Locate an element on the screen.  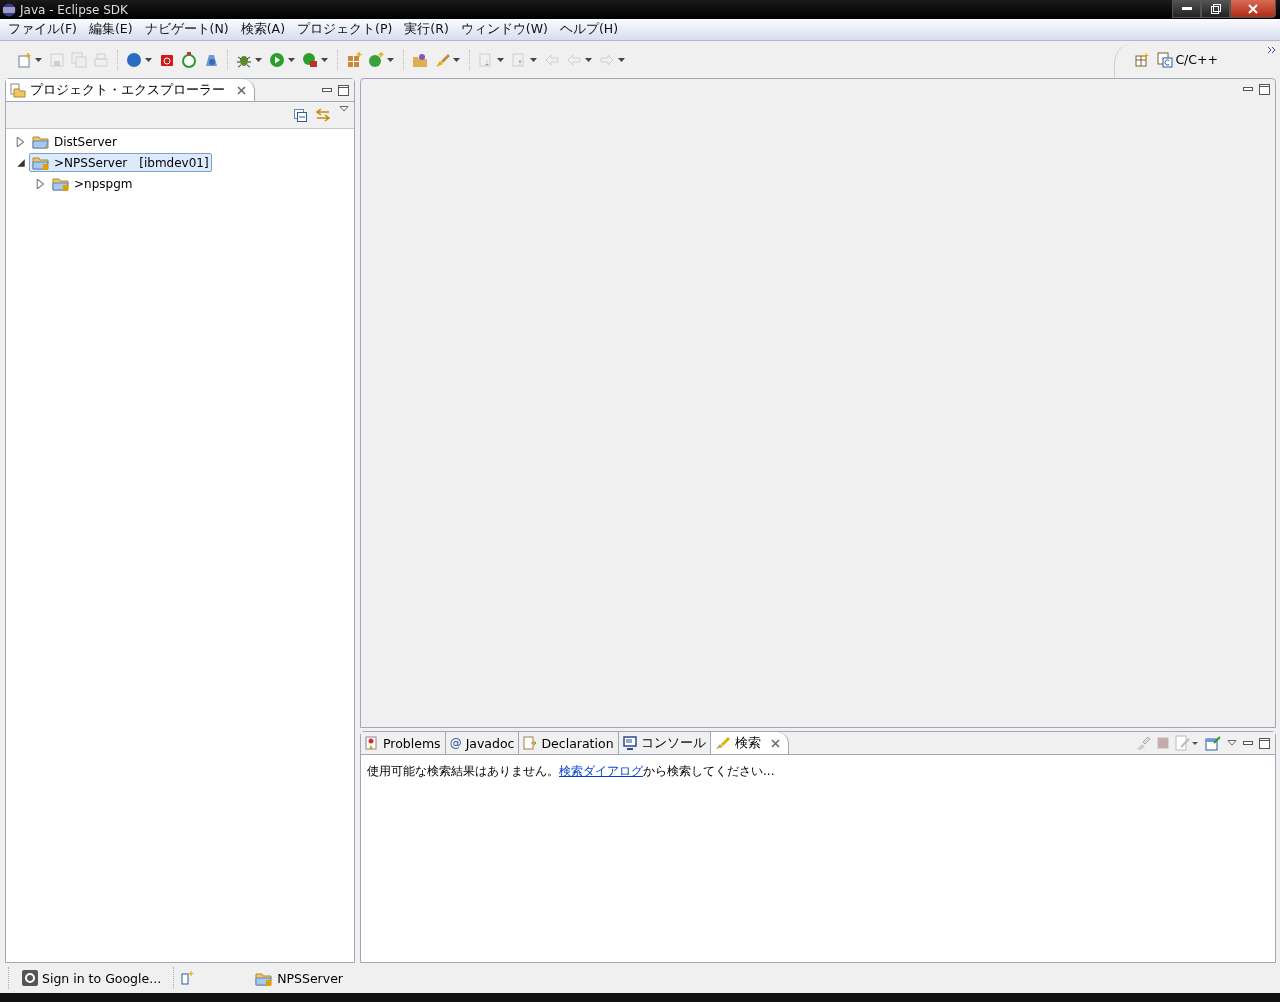
brush-icon is located at coordinates (442, 59).